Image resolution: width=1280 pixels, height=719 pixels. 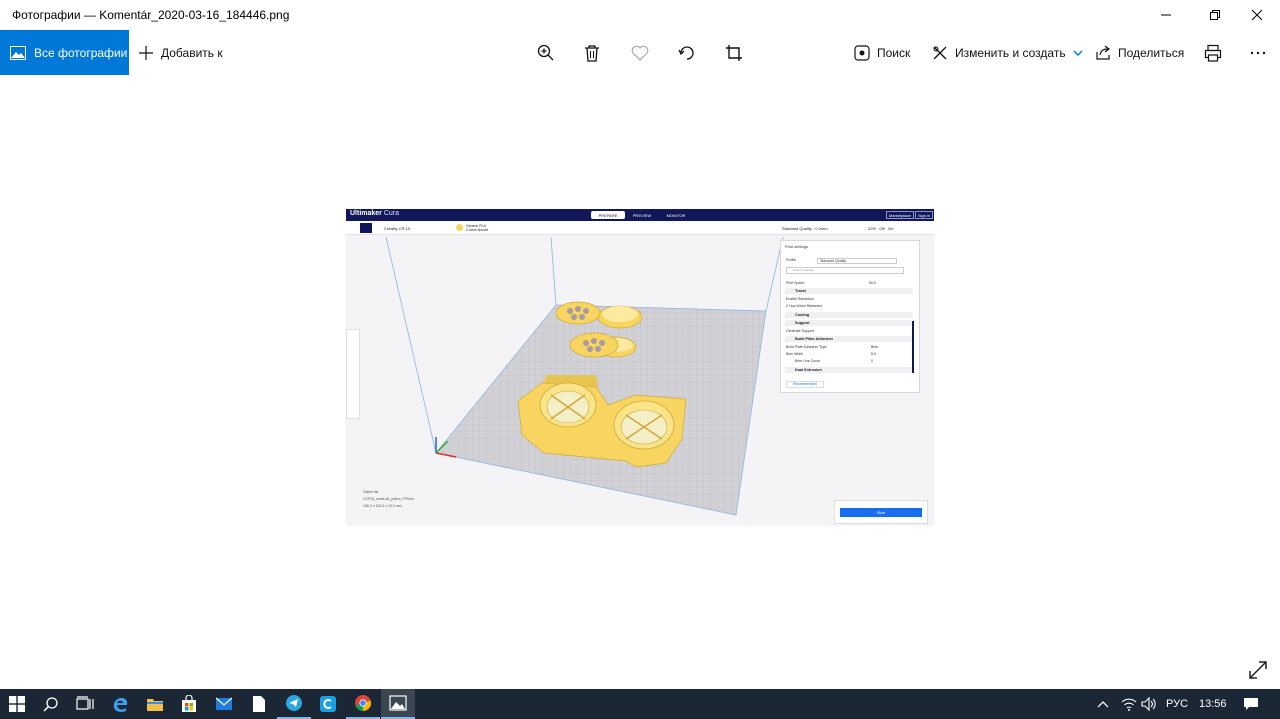 What do you see at coordinates (872, 283) in the screenshot?
I see `print-speed-value: 50.0` at bounding box center [872, 283].